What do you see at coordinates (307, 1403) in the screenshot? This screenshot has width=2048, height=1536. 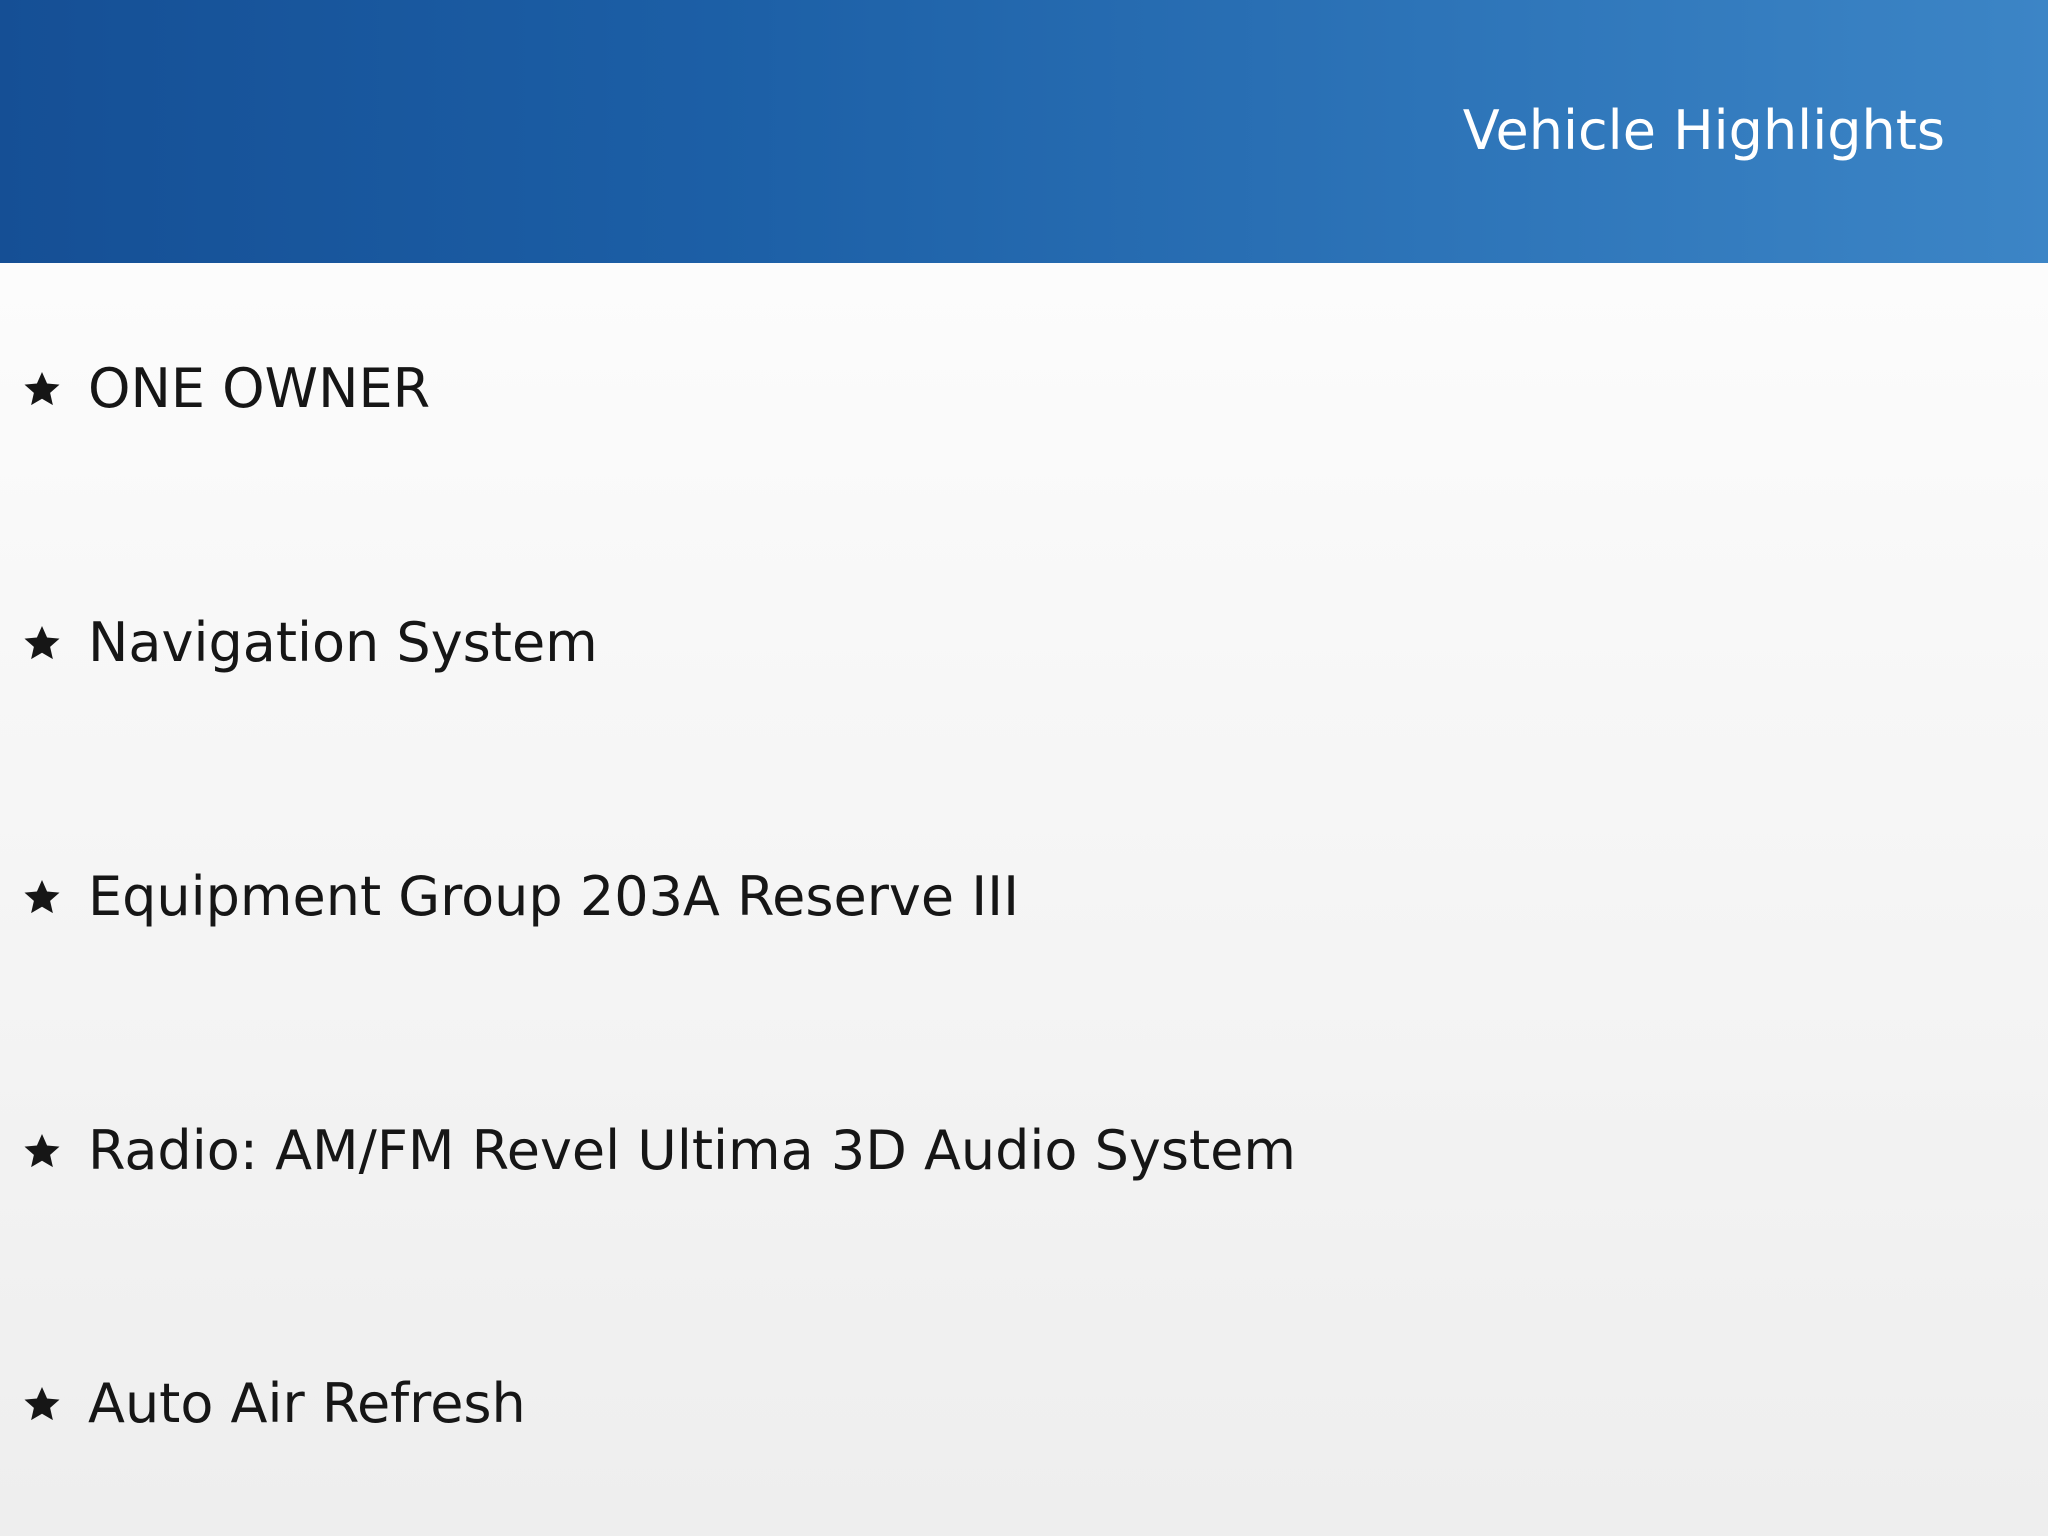 I see `highlight-label: Auto Air Refresh` at bounding box center [307, 1403].